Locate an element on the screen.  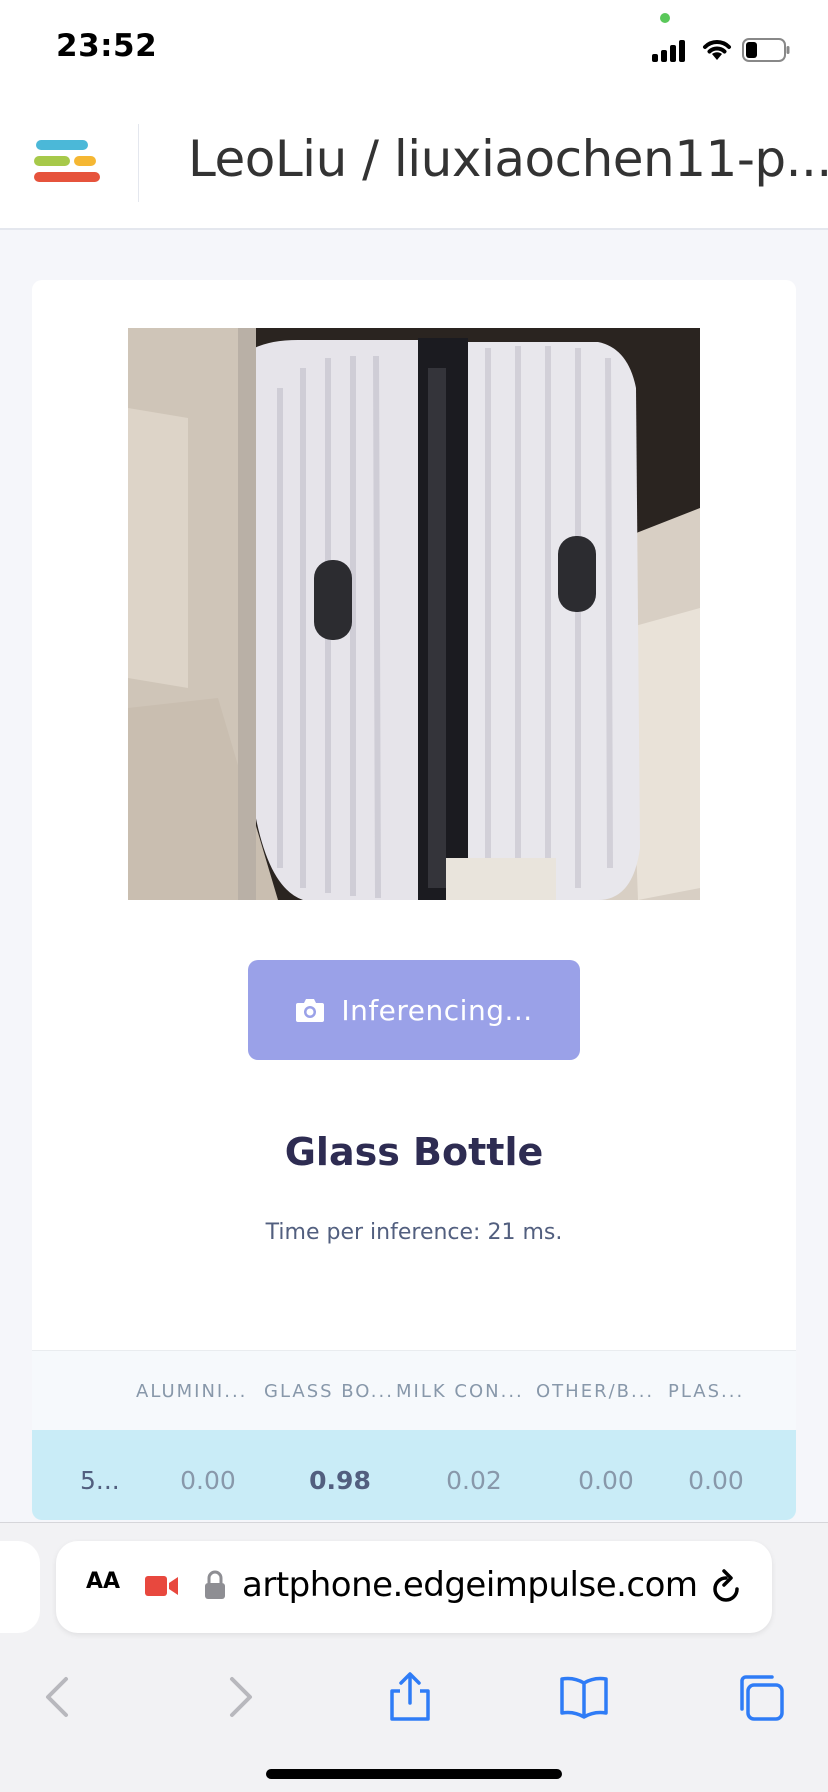
forward-icon is located at coordinates (238, 1697).